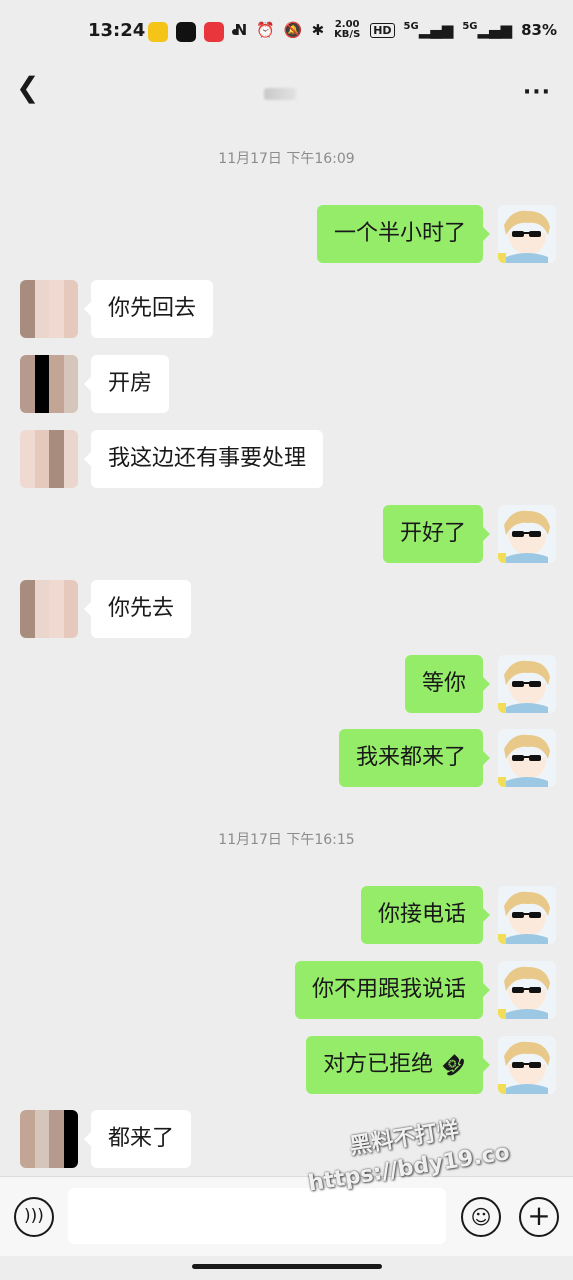 Image resolution: width=573 pixels, height=1280 pixels. Describe the element at coordinates (286, 234) in the screenshot. I see `message-row: 一个半小时了` at that location.